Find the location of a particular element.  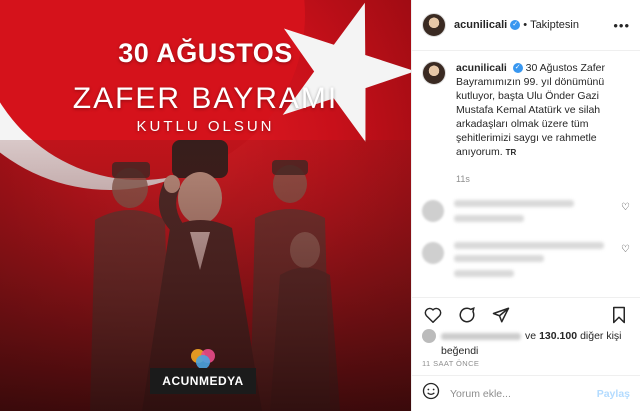

headline-subtitle: KUTLU OLSUN is located at coordinates (205, 126).